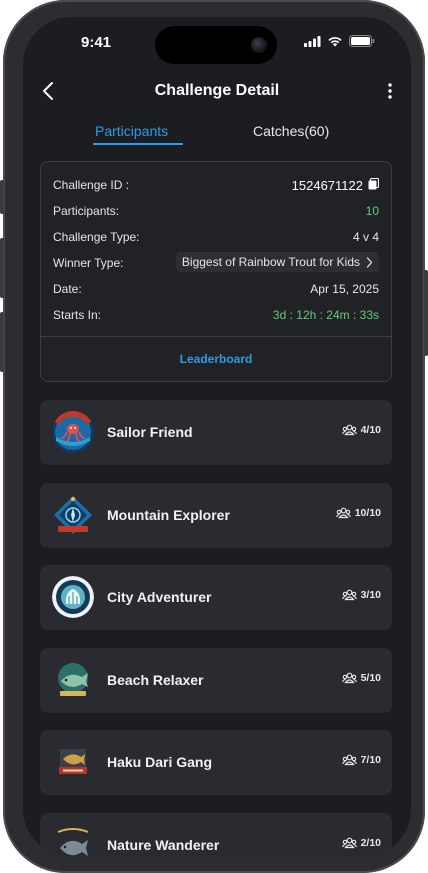 This screenshot has height=873, width=428. What do you see at coordinates (216, 185) in the screenshot?
I see `challenge-id-row: Challenge ID : 1524671122` at bounding box center [216, 185].